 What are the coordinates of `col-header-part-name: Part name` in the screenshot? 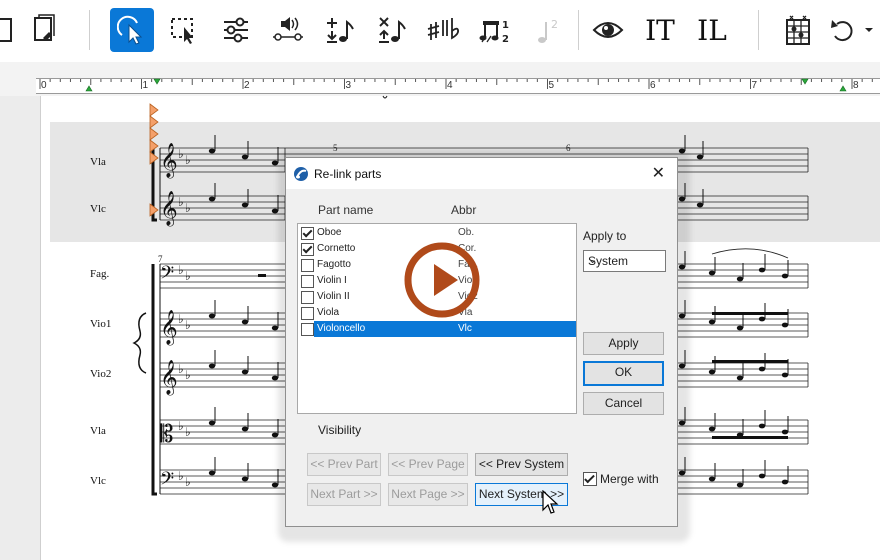 It's located at (346, 210).